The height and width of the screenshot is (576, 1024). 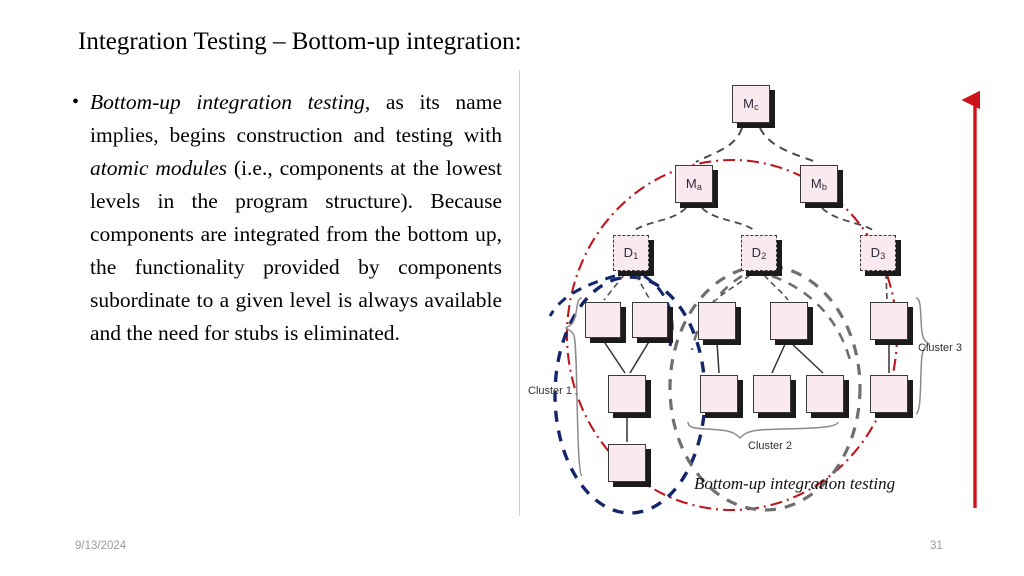 I want to click on module-node-ma: Ma, so click(x=694, y=184).